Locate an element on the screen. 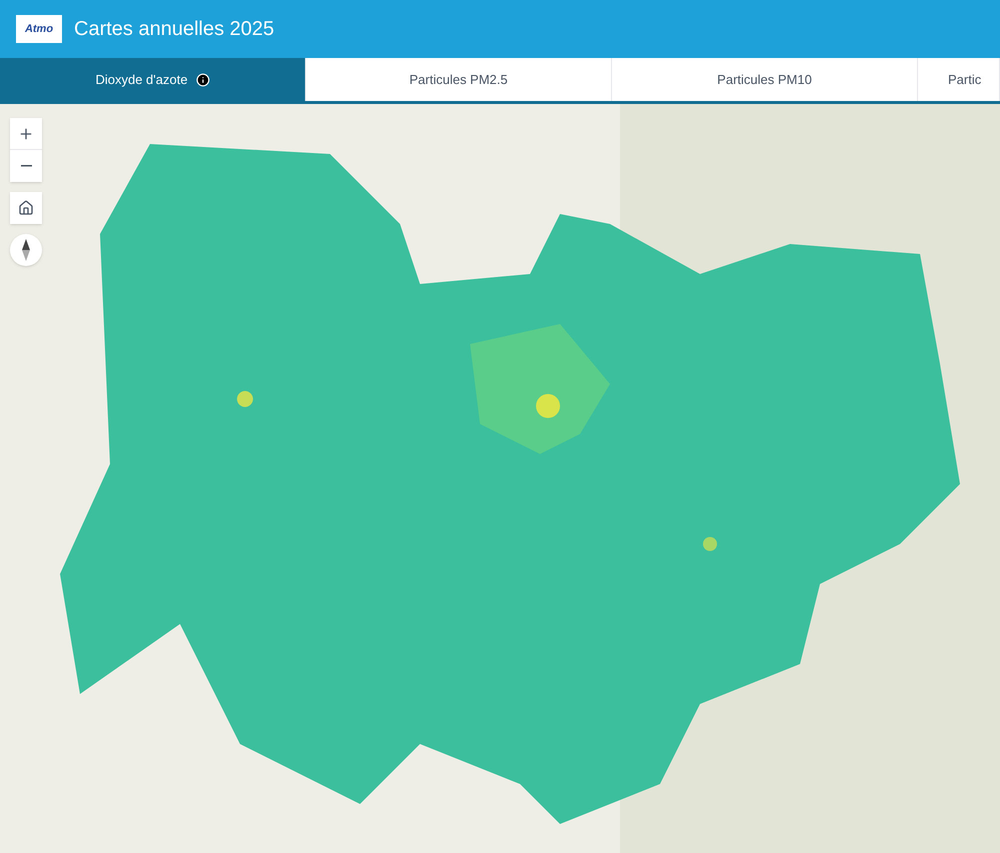 Image resolution: width=1000 pixels, height=853 pixels. home-button is located at coordinates (26, 208).